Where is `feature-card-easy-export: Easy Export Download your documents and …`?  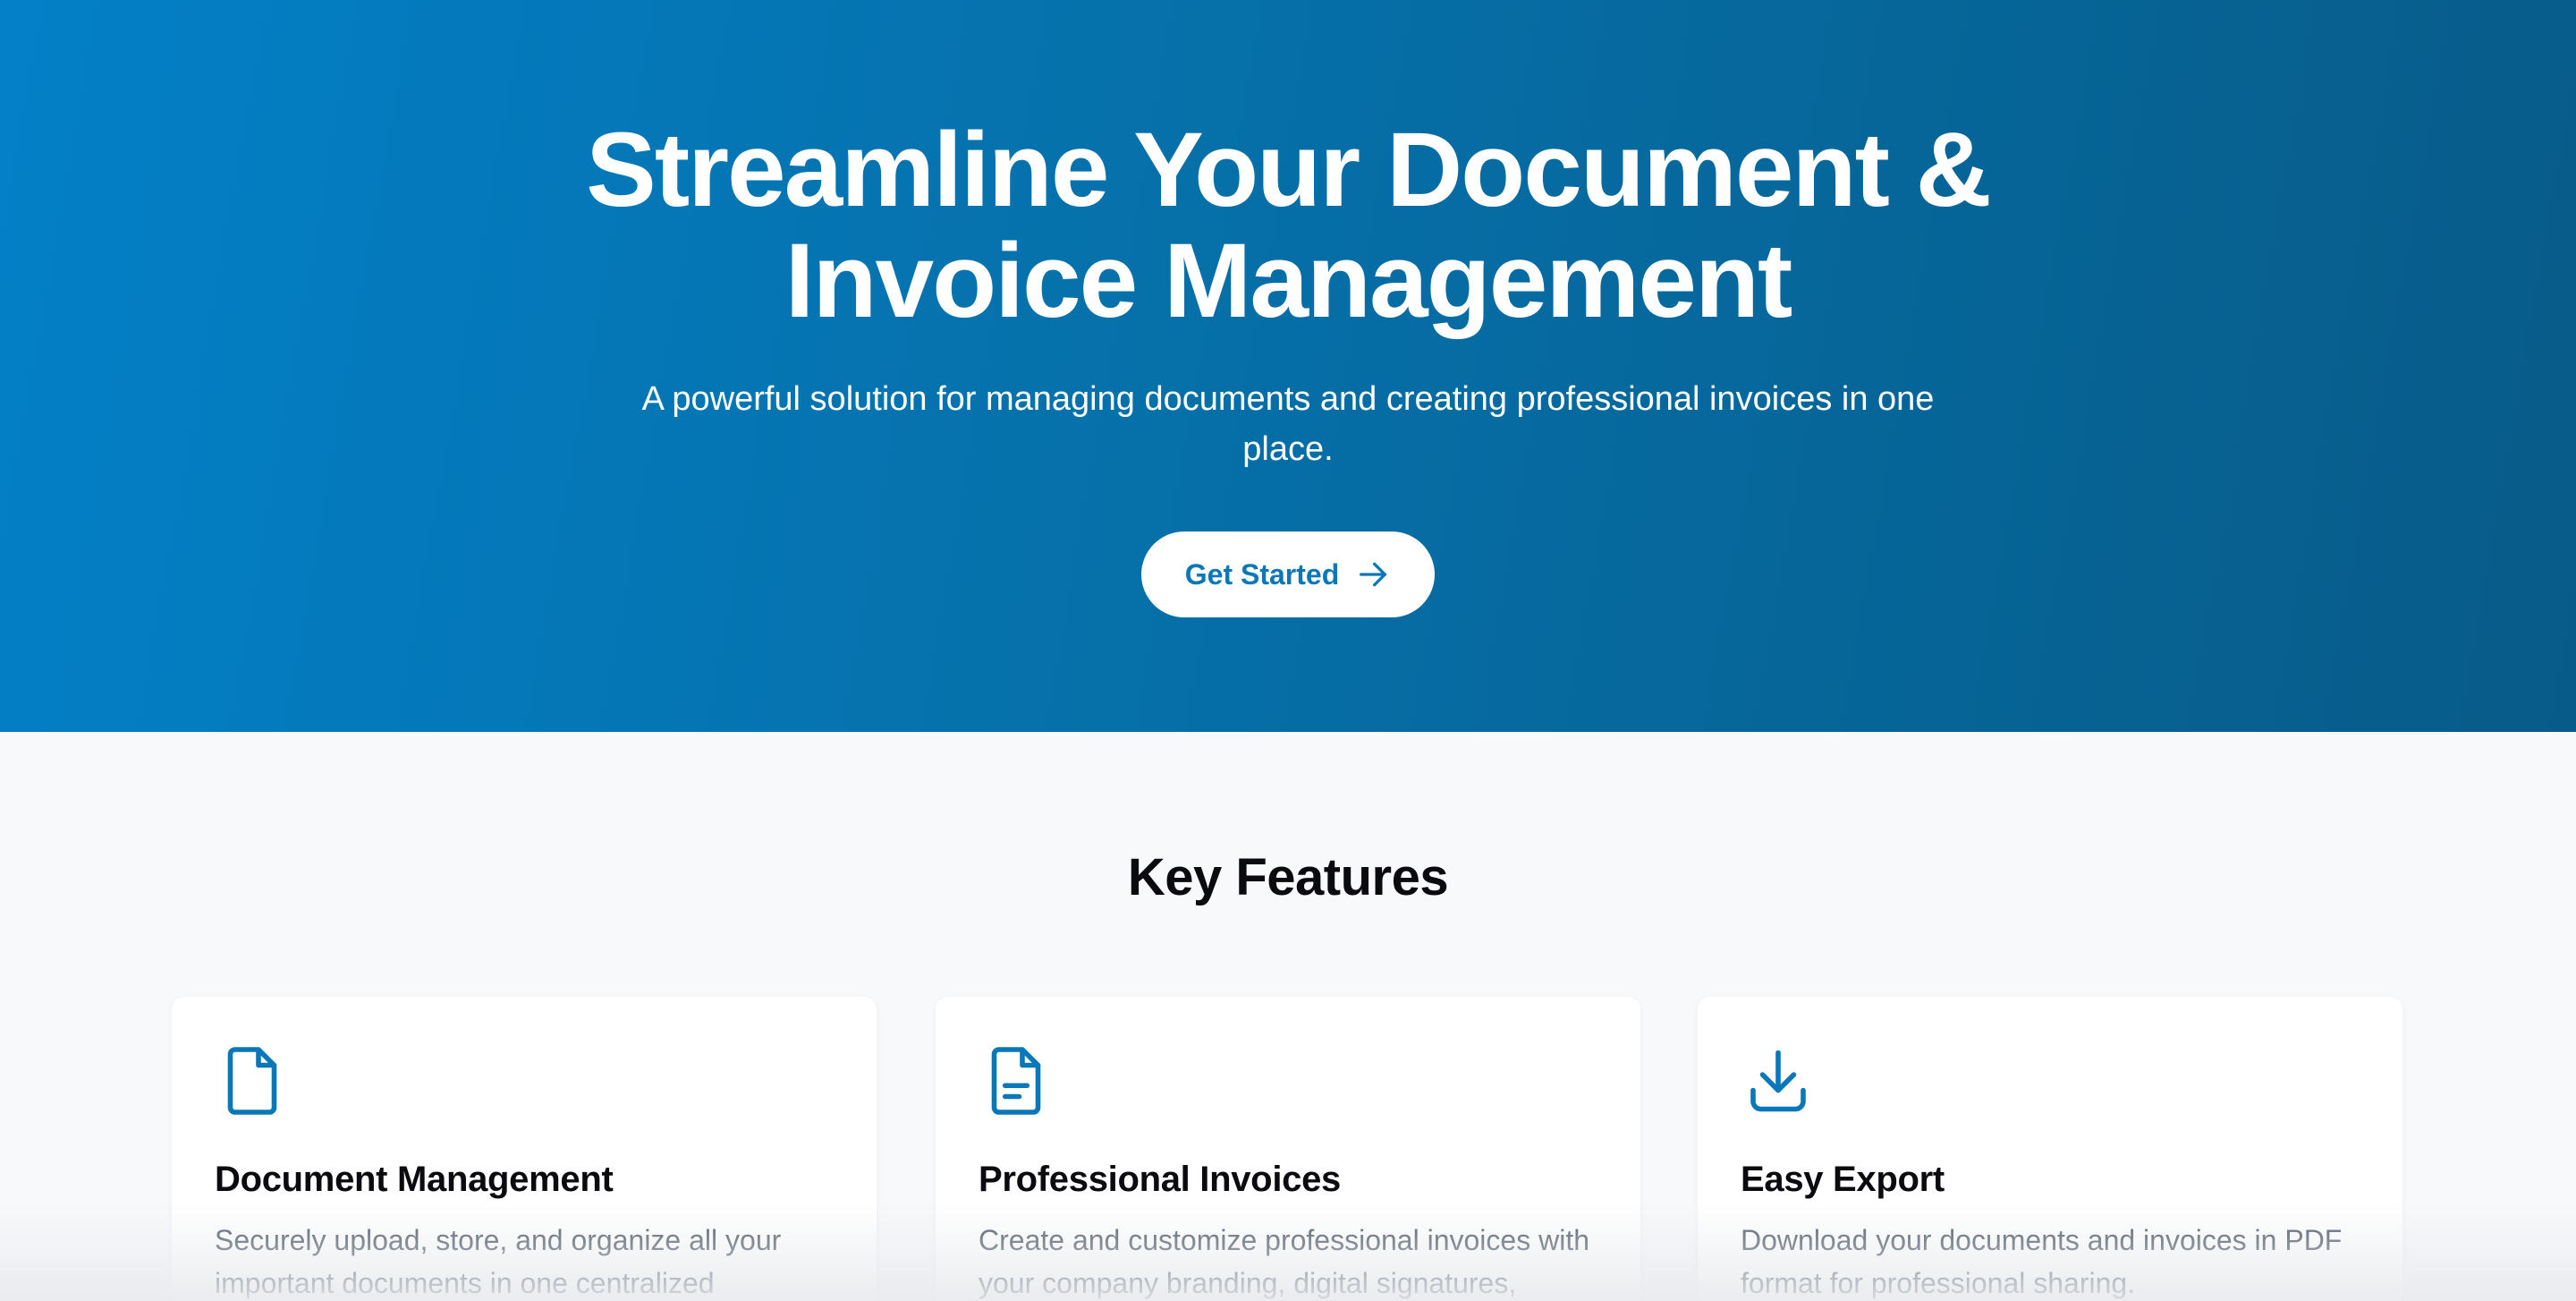
feature-card-easy-export: Easy Export Download your documents and … is located at coordinates (2050, 1149).